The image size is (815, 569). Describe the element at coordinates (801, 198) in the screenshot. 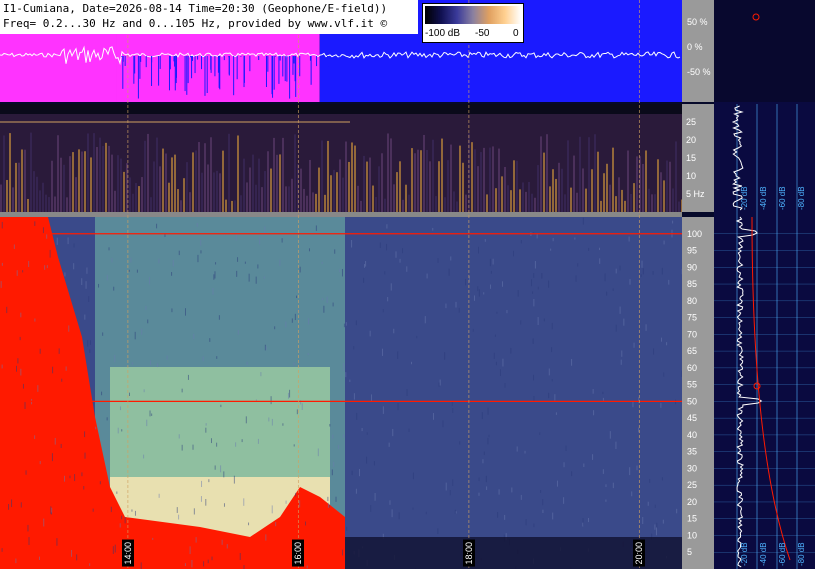

I see `side-tick-label-low: -80 dB` at that location.